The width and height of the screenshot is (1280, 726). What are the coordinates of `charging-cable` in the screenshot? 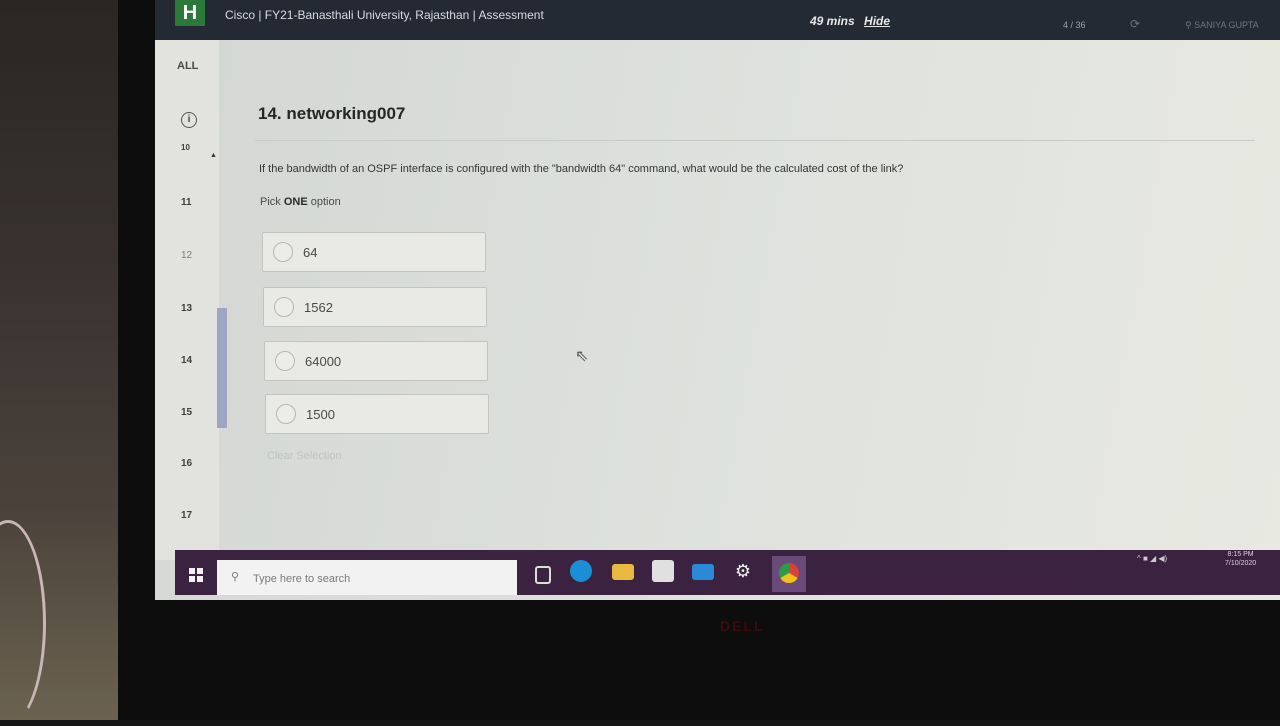 It's located at (23, 623).